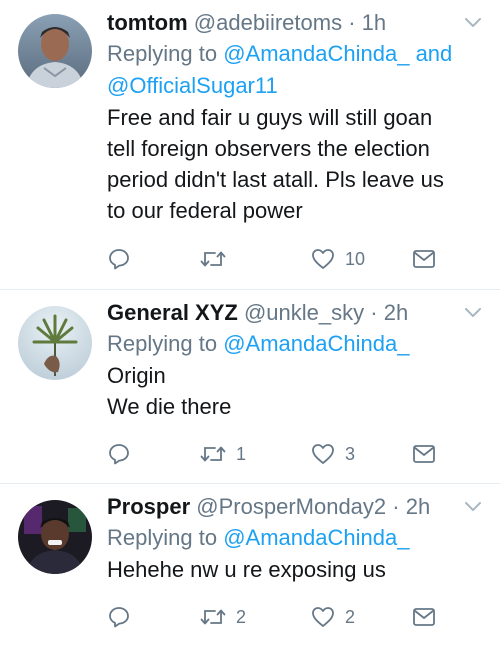  Describe the element at coordinates (172, 312) in the screenshot. I see `display-name: General XYZ` at that location.